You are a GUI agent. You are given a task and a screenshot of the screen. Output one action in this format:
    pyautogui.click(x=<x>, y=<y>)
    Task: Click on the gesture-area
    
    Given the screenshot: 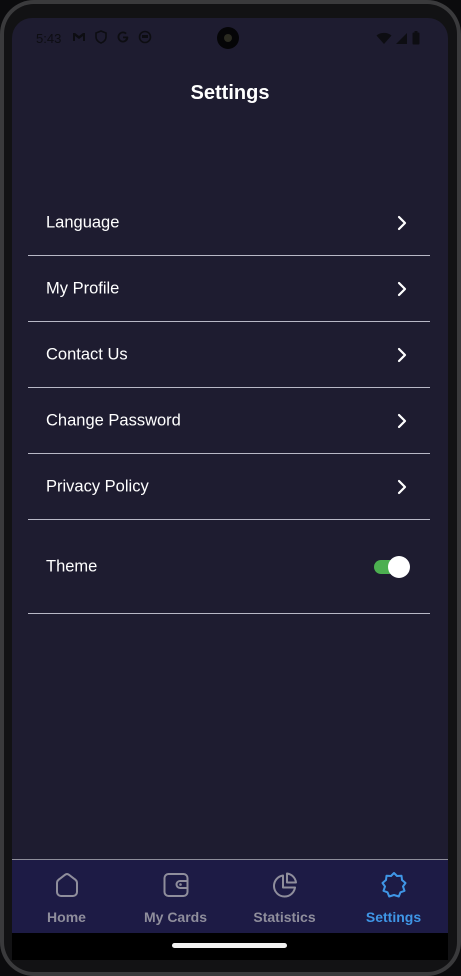 What is the action you would take?
    pyautogui.click(x=230, y=946)
    